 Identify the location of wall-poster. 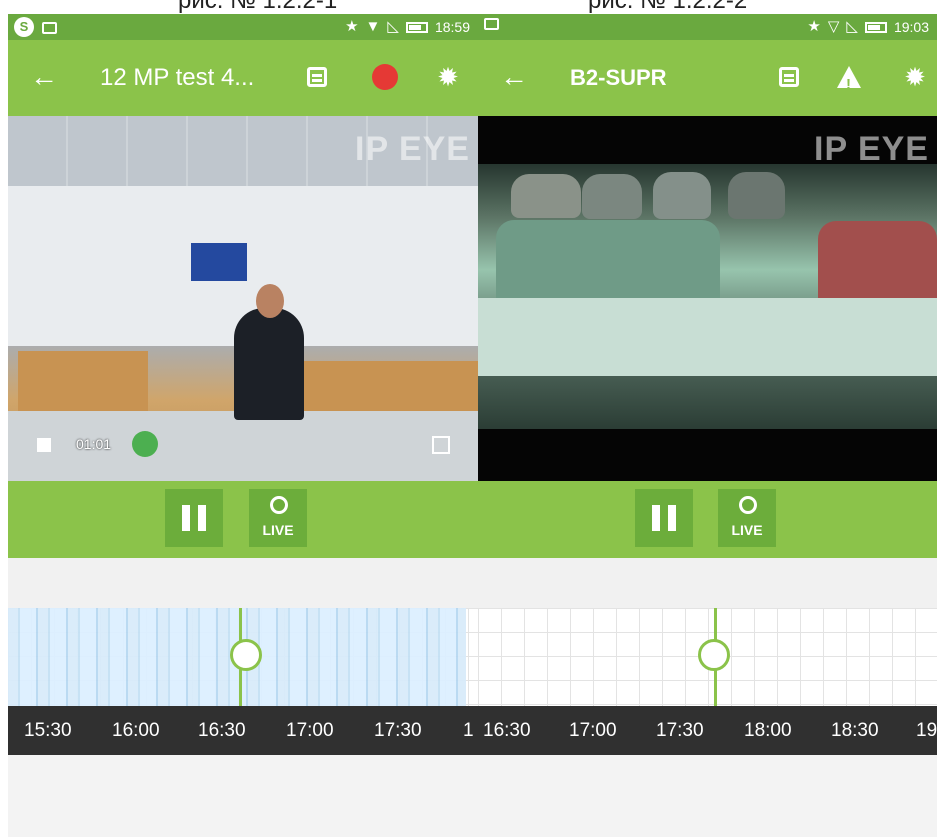
(219, 262).